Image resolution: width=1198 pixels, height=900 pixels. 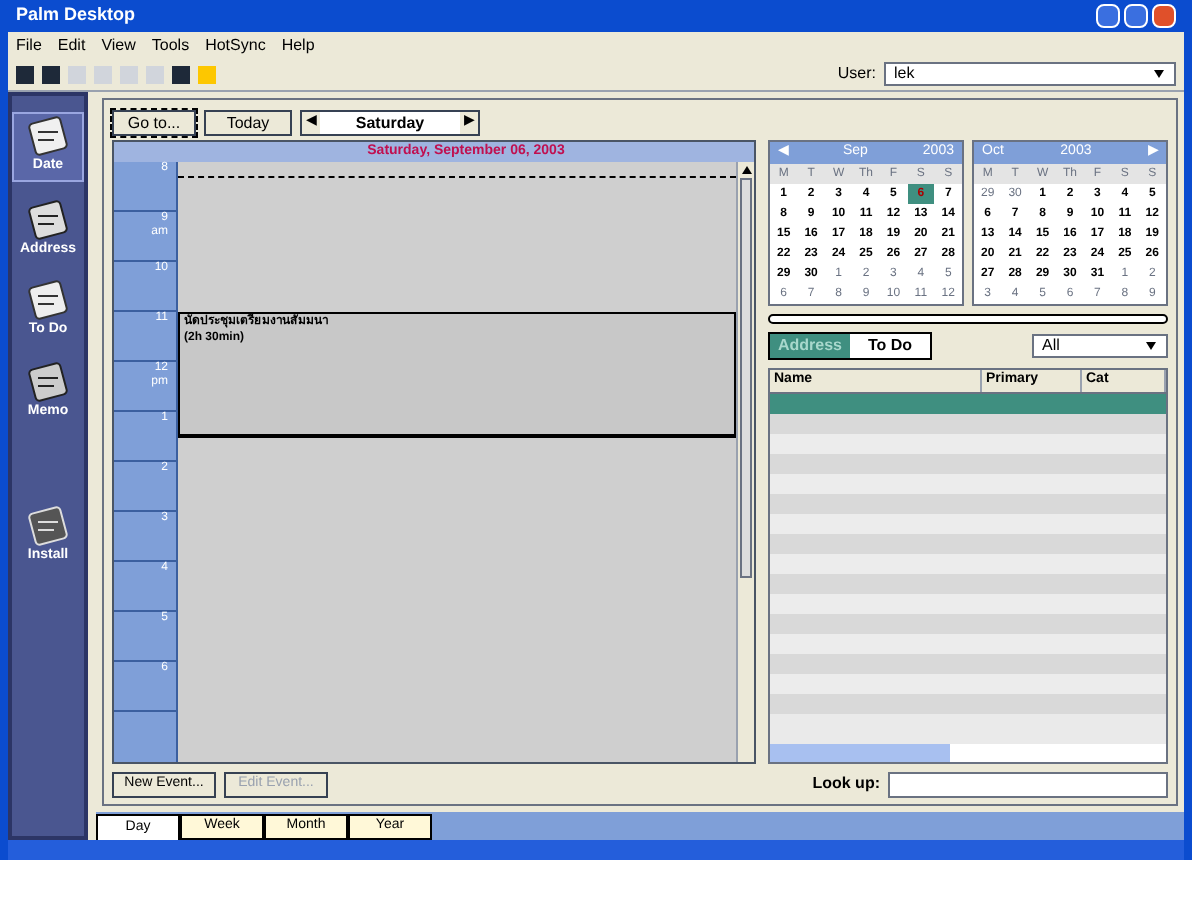 I want to click on close-button, so click(x=1164, y=16).